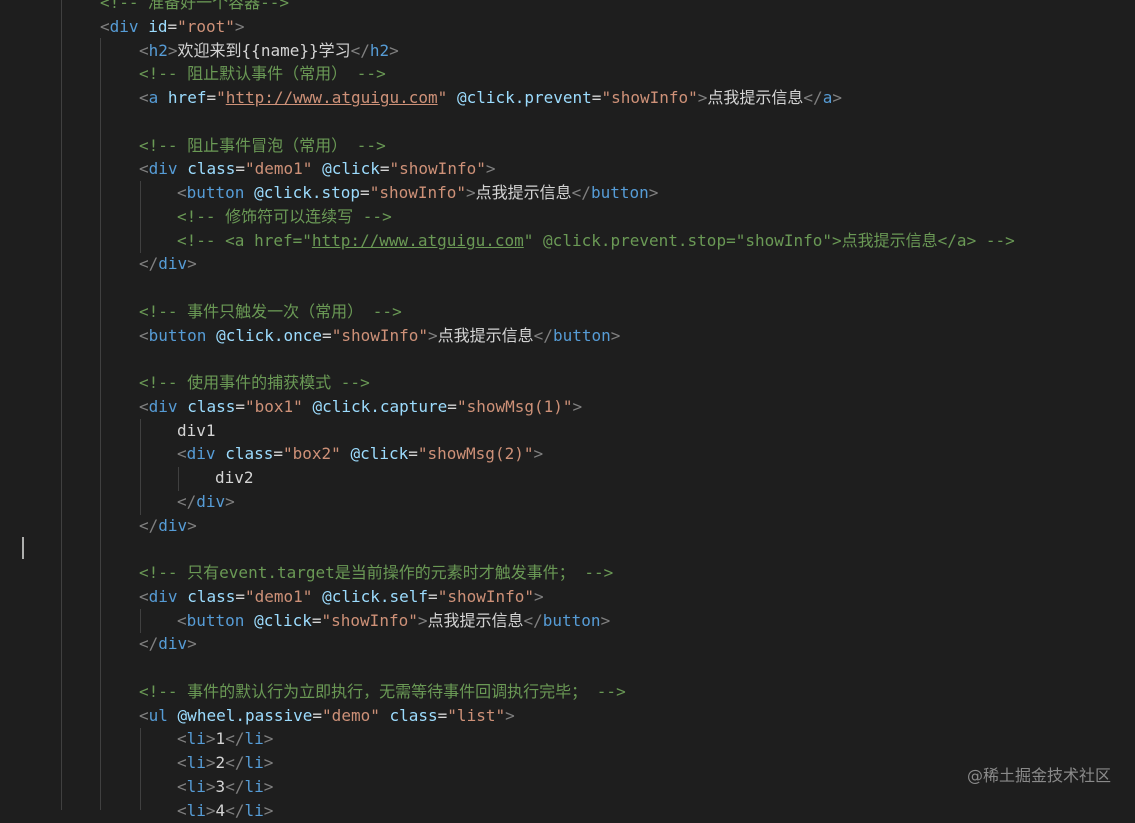 The height and width of the screenshot is (823, 1135). What do you see at coordinates (351, 169) in the screenshot?
I see `code-token: @click` at bounding box center [351, 169].